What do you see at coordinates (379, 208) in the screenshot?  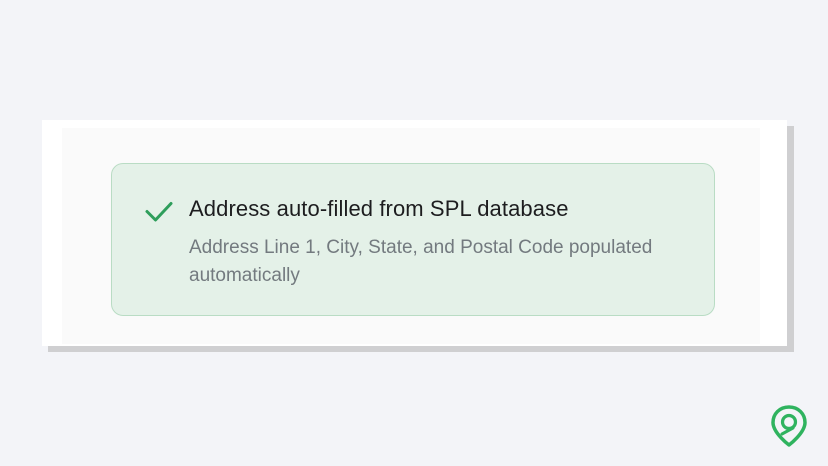 I see `banner-title: Address auto-filled from SPL database` at bounding box center [379, 208].